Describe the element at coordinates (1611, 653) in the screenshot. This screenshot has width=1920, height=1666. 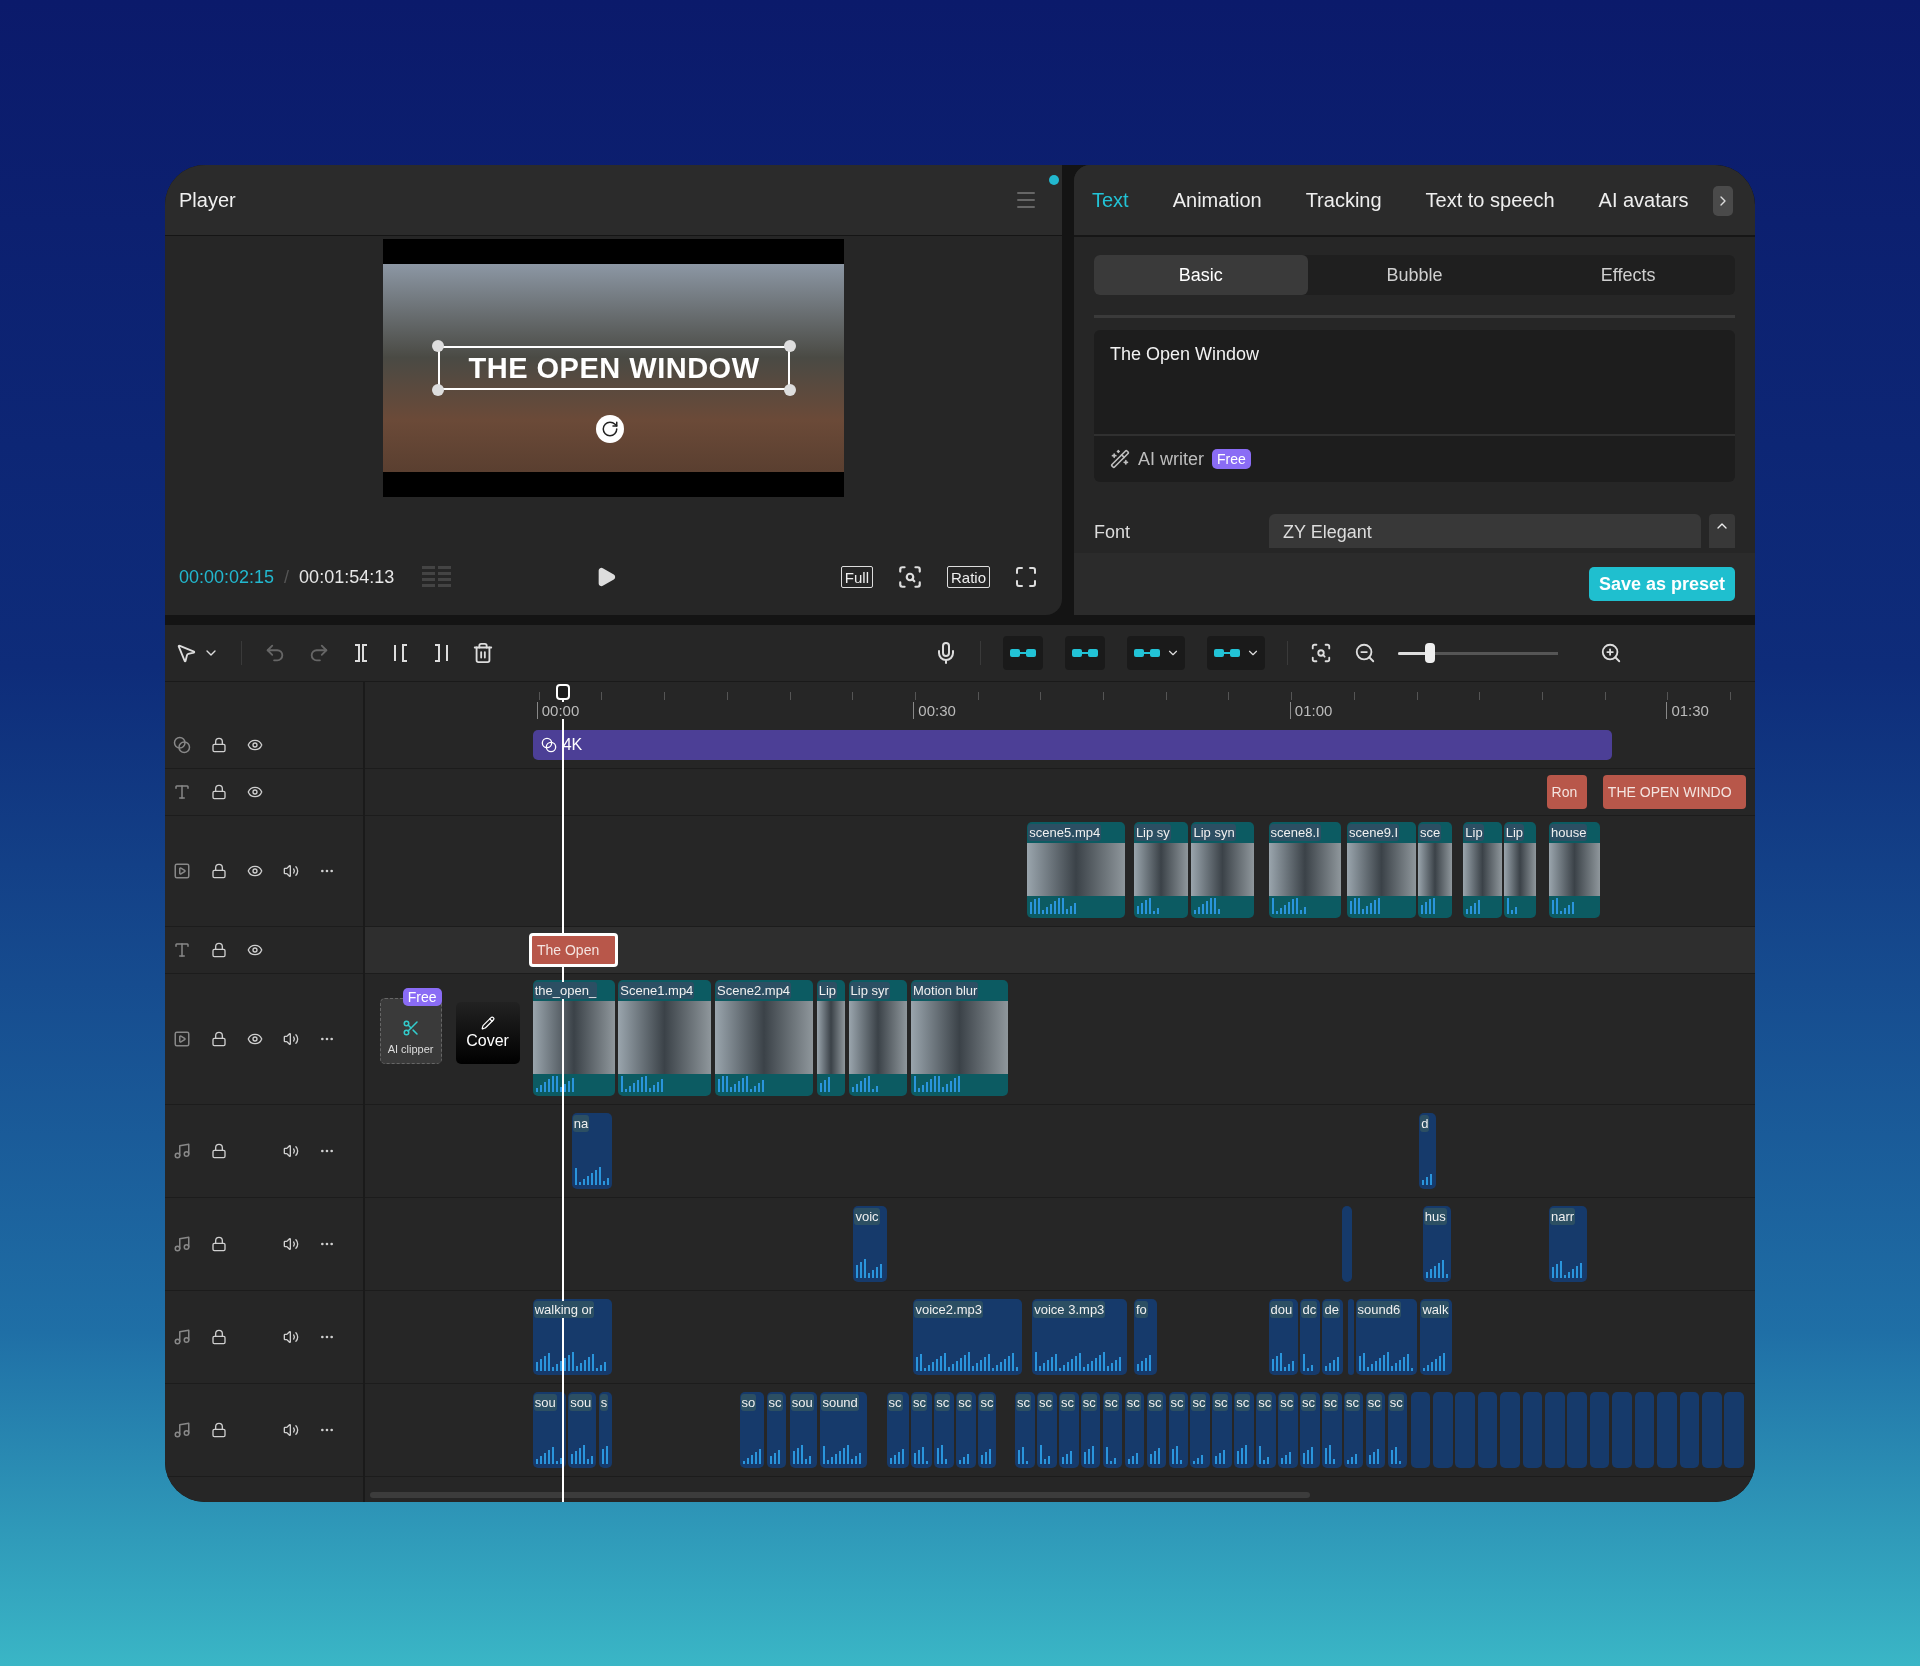
I see `zoom-in-icon` at that location.